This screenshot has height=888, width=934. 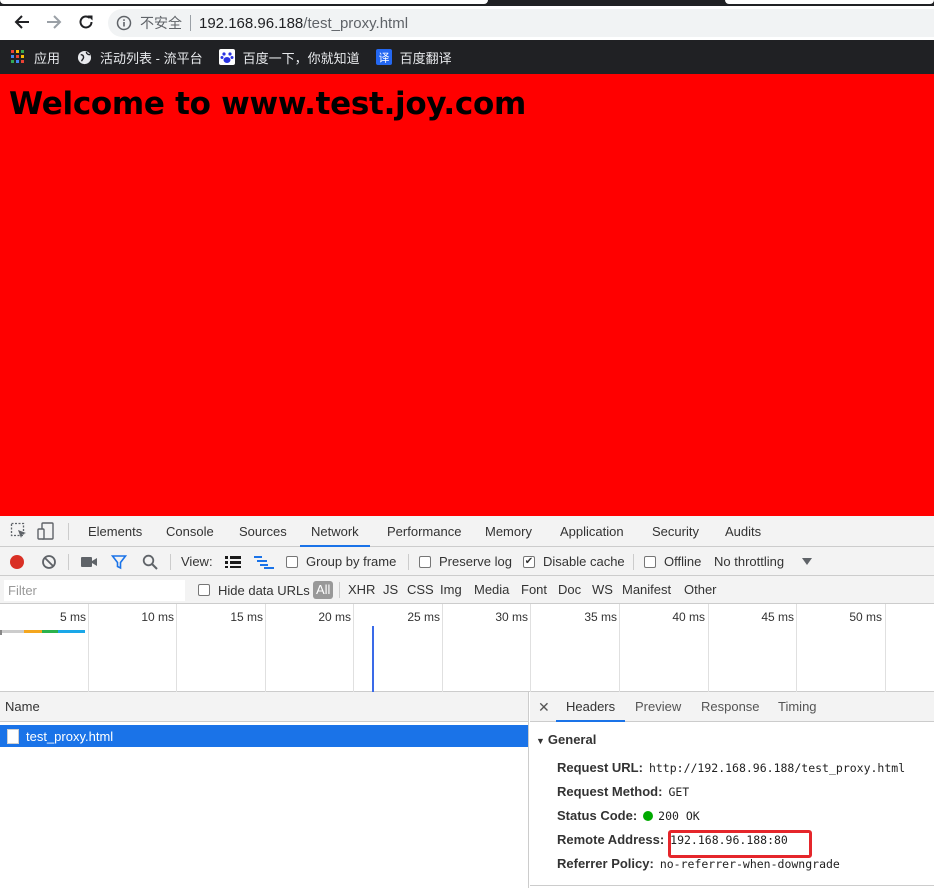 What do you see at coordinates (150, 561) in the screenshot?
I see `search-button` at bounding box center [150, 561].